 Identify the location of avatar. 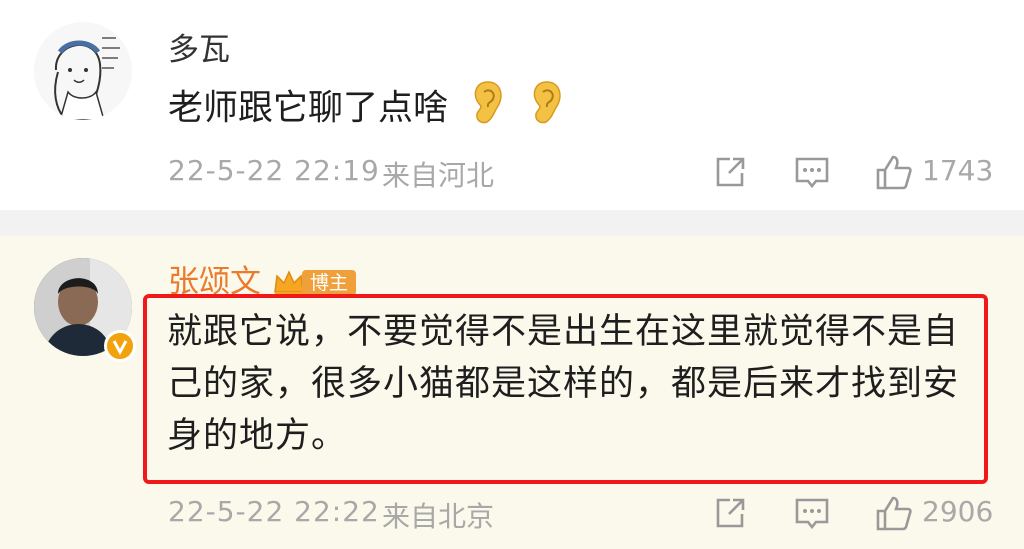
(83, 71).